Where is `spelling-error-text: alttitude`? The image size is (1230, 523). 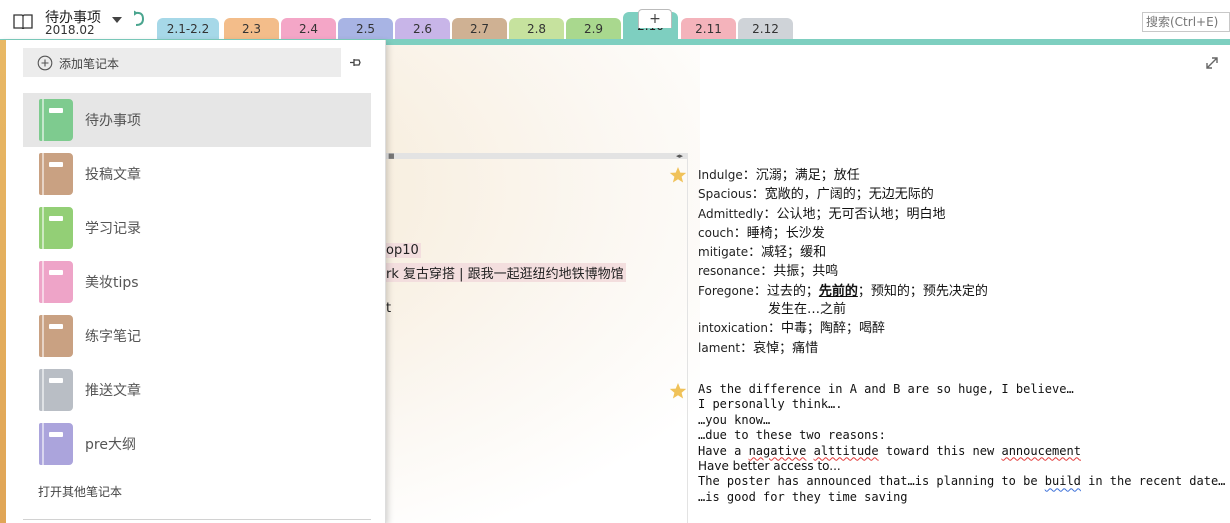 spelling-error-text: alttitude is located at coordinates (846, 451).